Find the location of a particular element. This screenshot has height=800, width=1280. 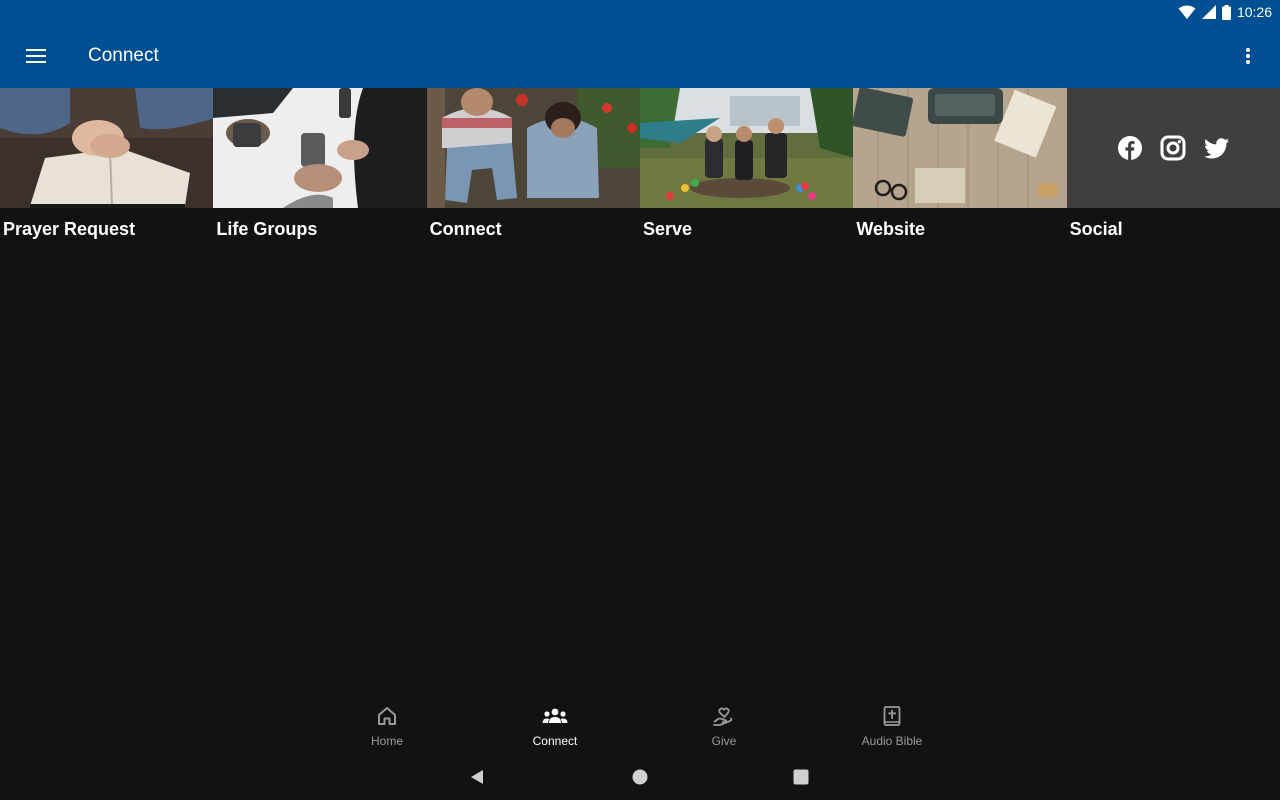

nav-connect: Connect is located at coordinates (555, 724).